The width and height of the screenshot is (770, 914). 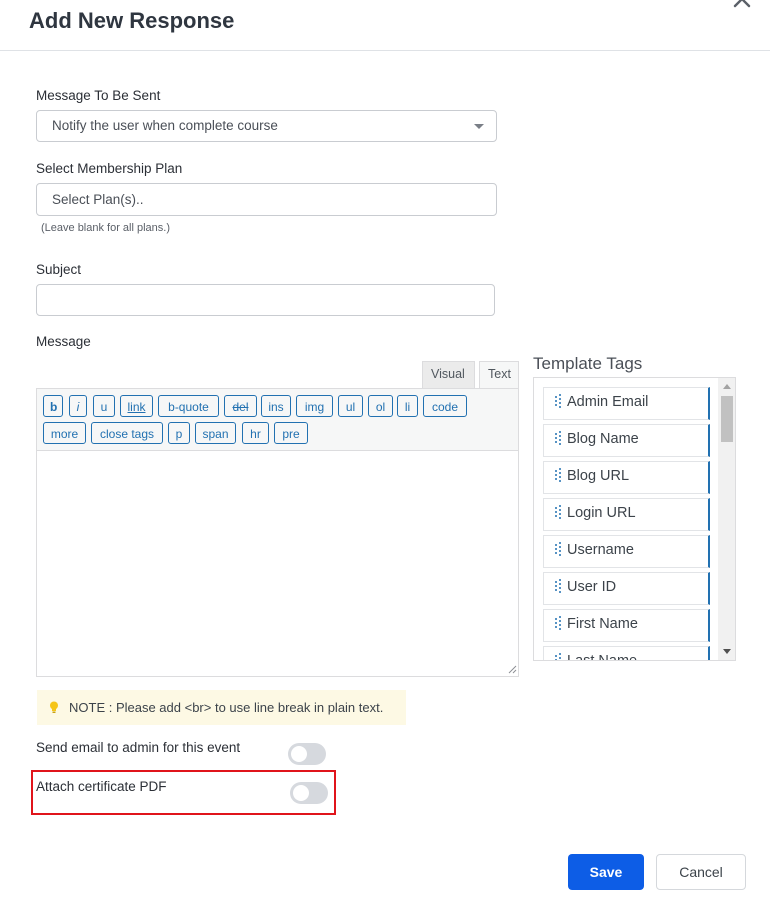 I want to click on toolbar-bold-button: b, so click(x=53, y=406).